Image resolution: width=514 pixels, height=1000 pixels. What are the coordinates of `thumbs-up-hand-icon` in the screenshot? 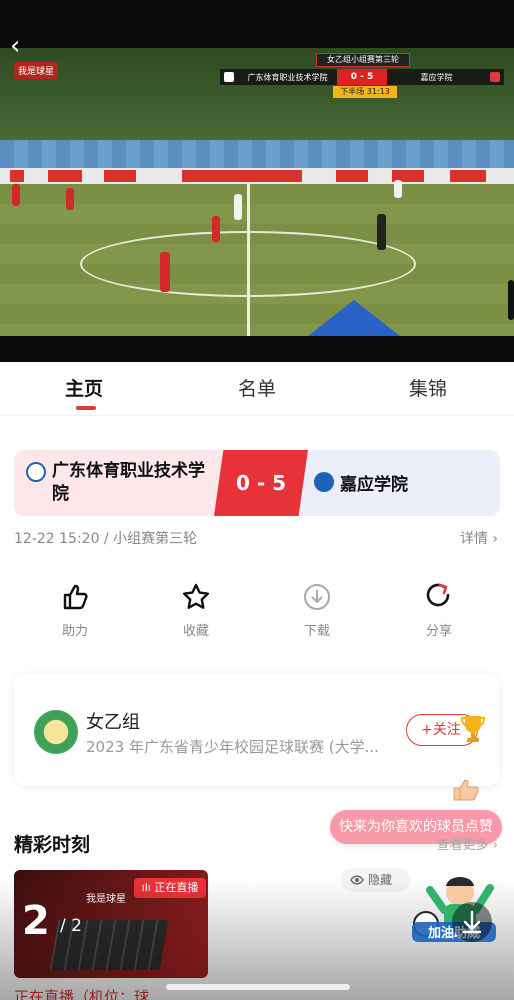 It's located at (466, 790).